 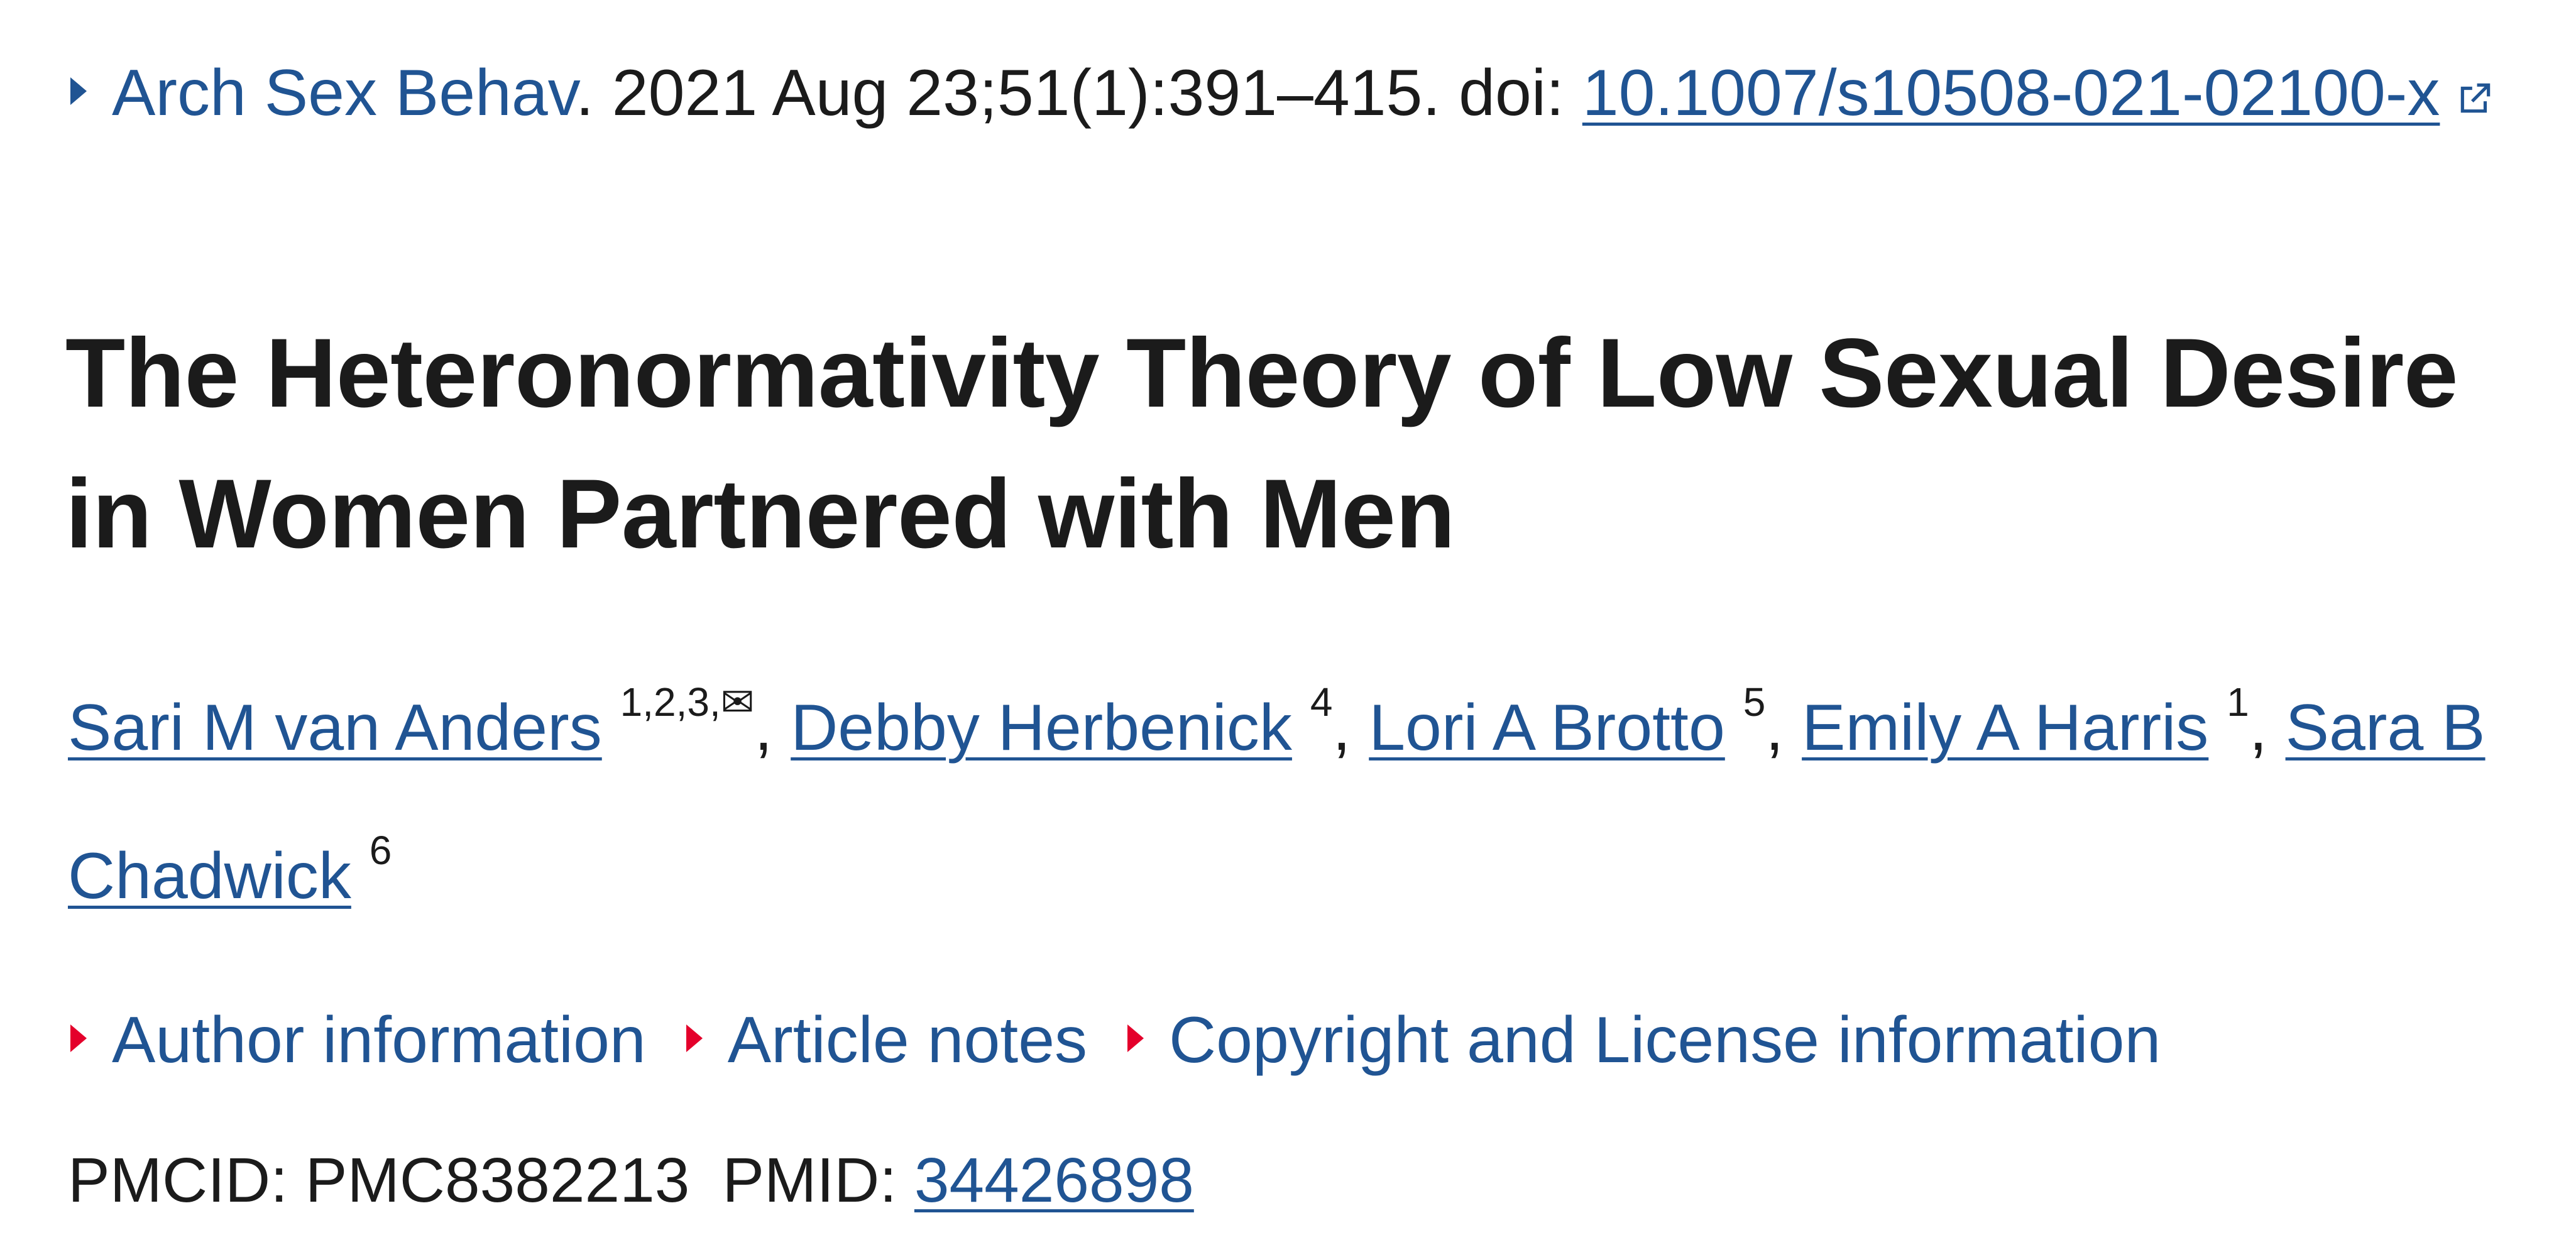 I want to click on journal-link: Arch Sex Behav, so click(x=344, y=93).